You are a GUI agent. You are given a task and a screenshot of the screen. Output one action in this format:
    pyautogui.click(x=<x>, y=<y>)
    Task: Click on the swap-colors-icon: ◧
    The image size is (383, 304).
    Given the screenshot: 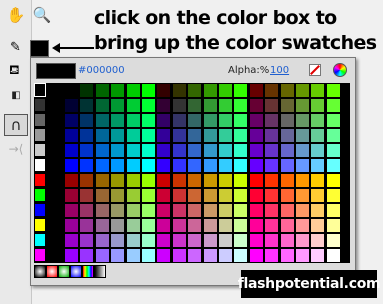 What is the action you would take?
    pyautogui.click(x=16, y=95)
    